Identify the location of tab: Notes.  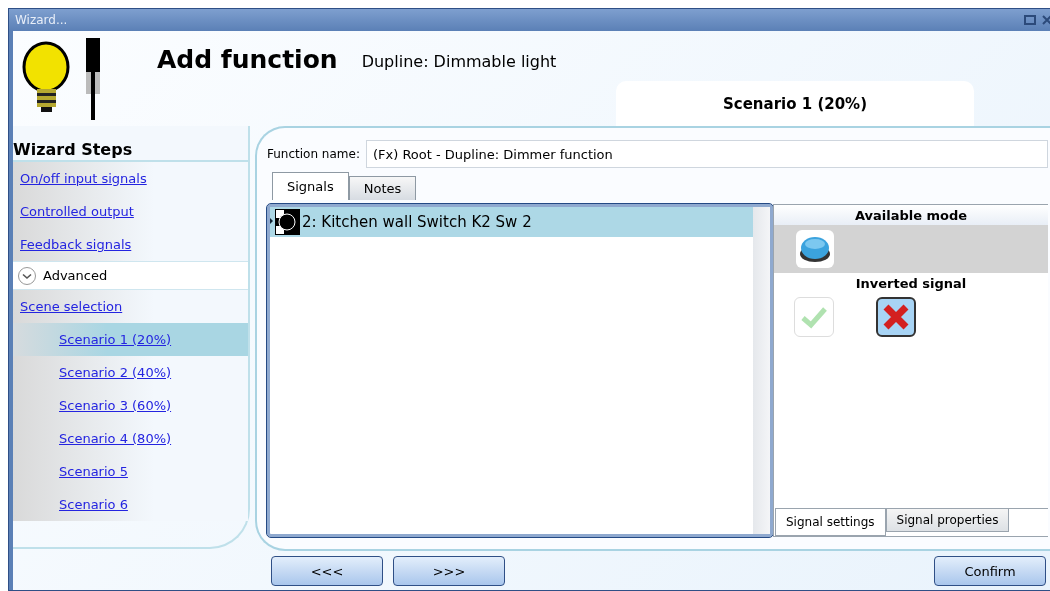
(382, 188).